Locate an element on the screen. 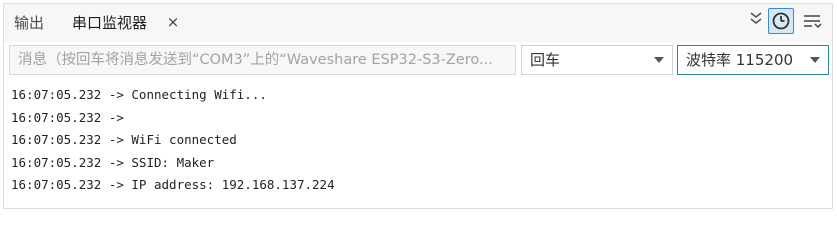 This screenshot has width=837, height=240. close-icon: × is located at coordinates (173, 22).